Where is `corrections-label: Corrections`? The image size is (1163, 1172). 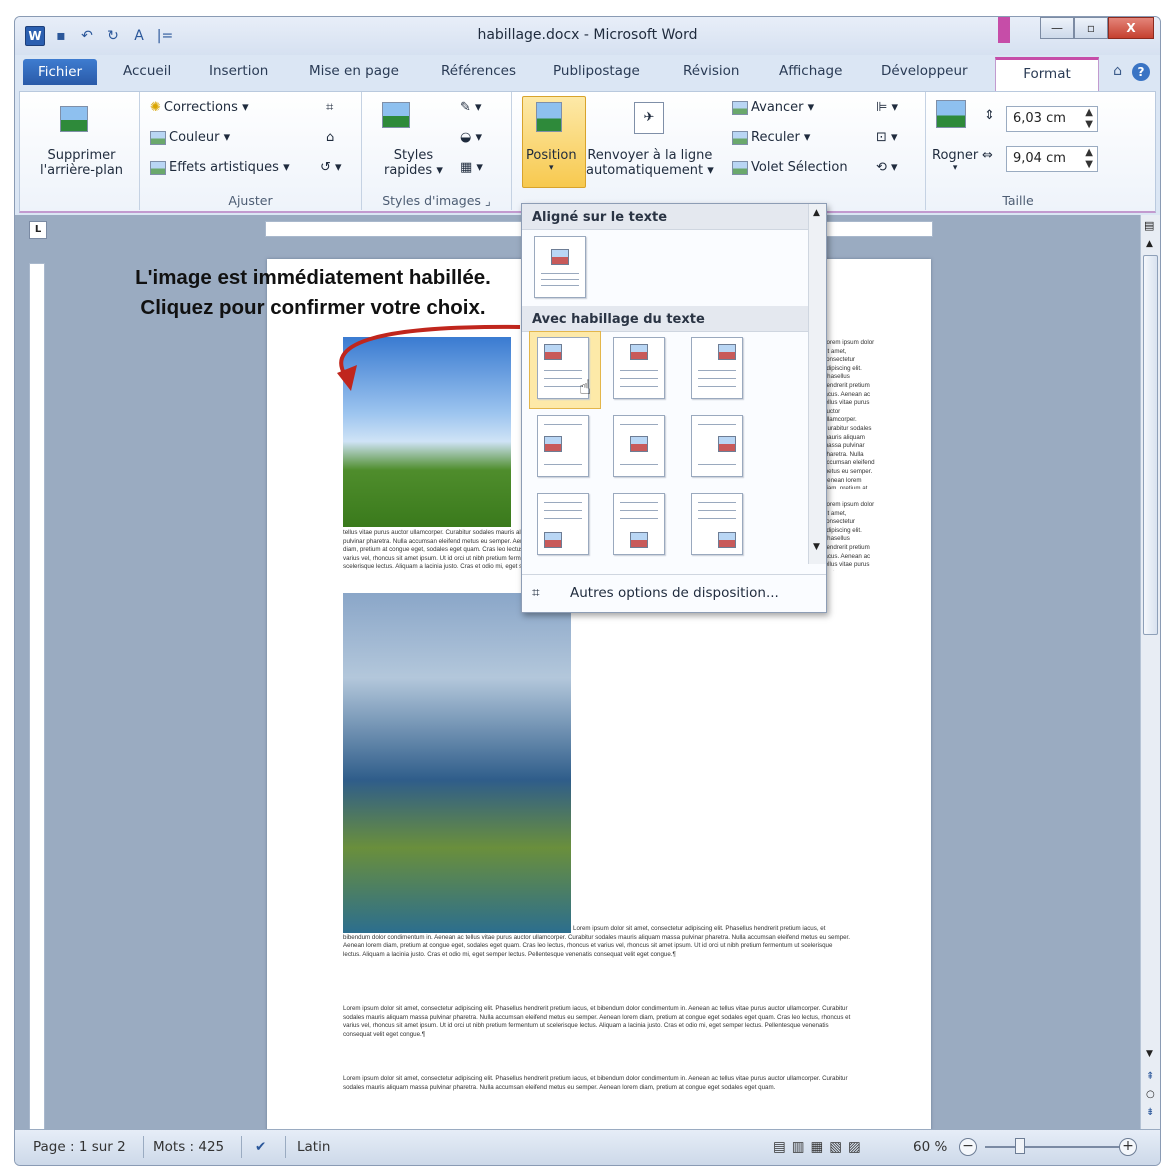
corrections-label: Corrections is located at coordinates (200, 107).